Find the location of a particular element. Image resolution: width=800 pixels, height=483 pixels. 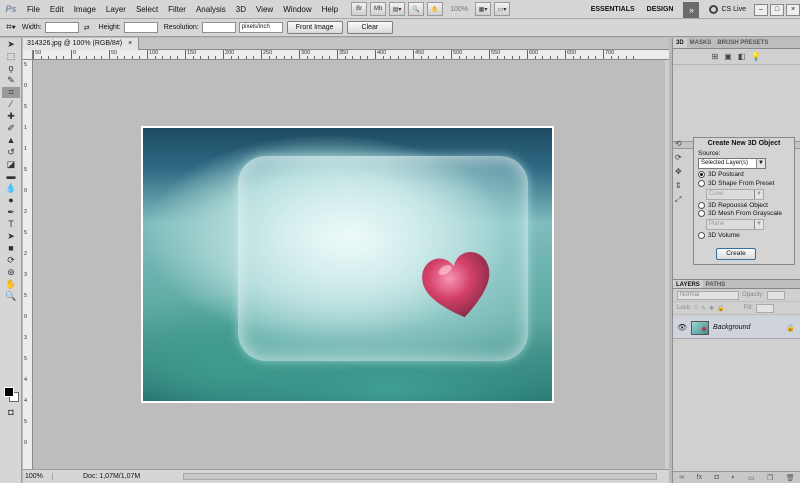

3d-orbit-tool-icon: ⊛ is located at coordinates (11, 272).